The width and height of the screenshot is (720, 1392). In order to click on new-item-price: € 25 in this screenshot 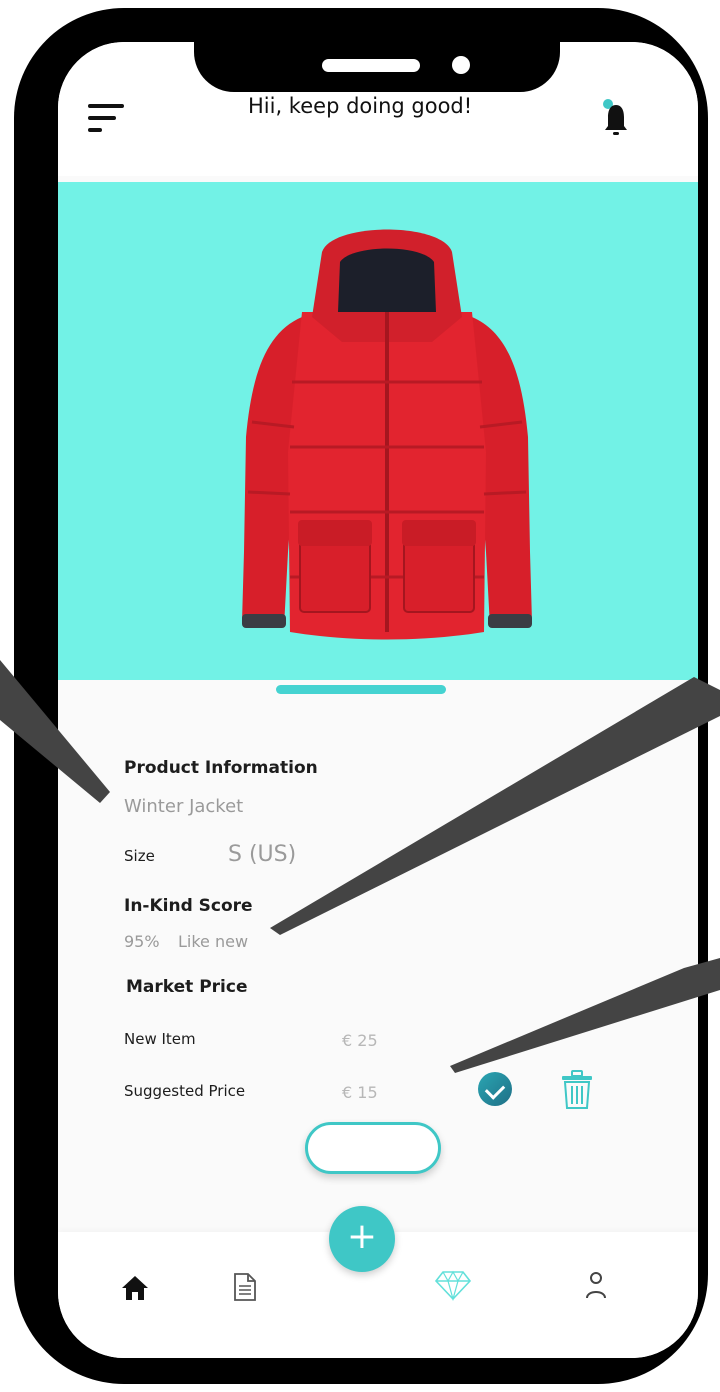, I will do `click(360, 1040)`.